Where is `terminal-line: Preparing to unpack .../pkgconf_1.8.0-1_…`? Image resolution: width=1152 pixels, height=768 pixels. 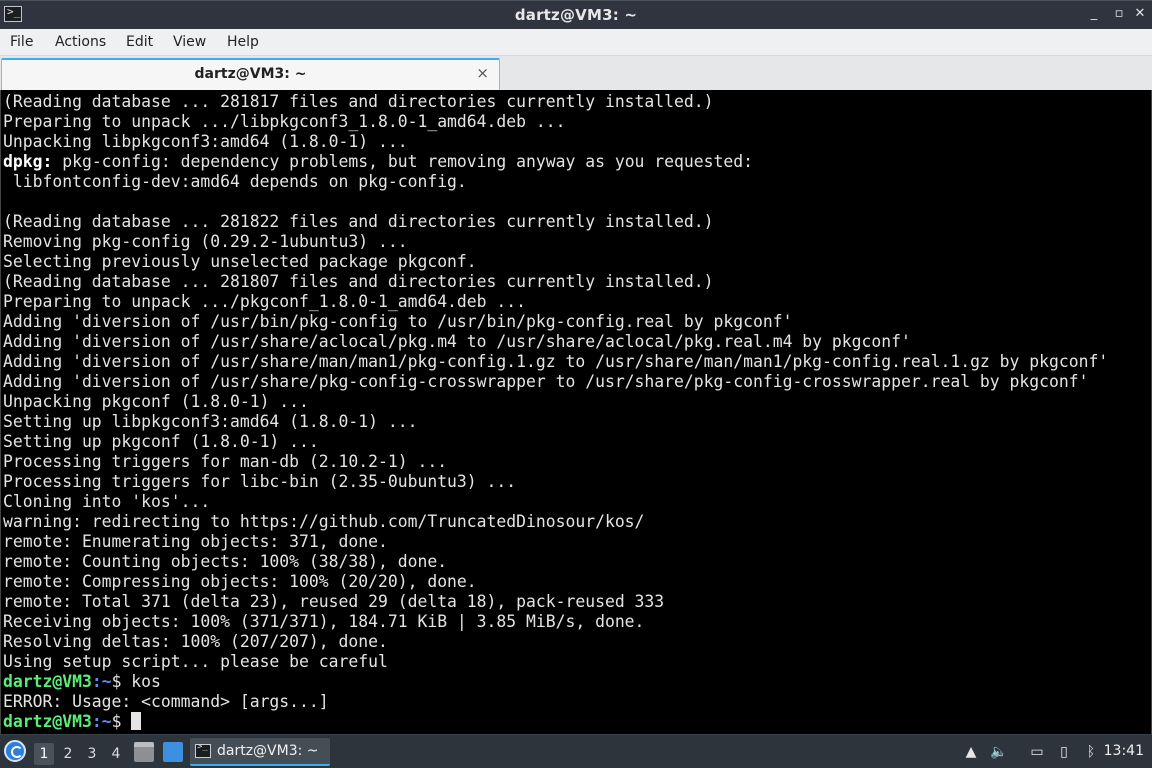 terminal-line: Preparing to unpack .../pkgconf_1.8.0-1_… is located at coordinates (265, 301).